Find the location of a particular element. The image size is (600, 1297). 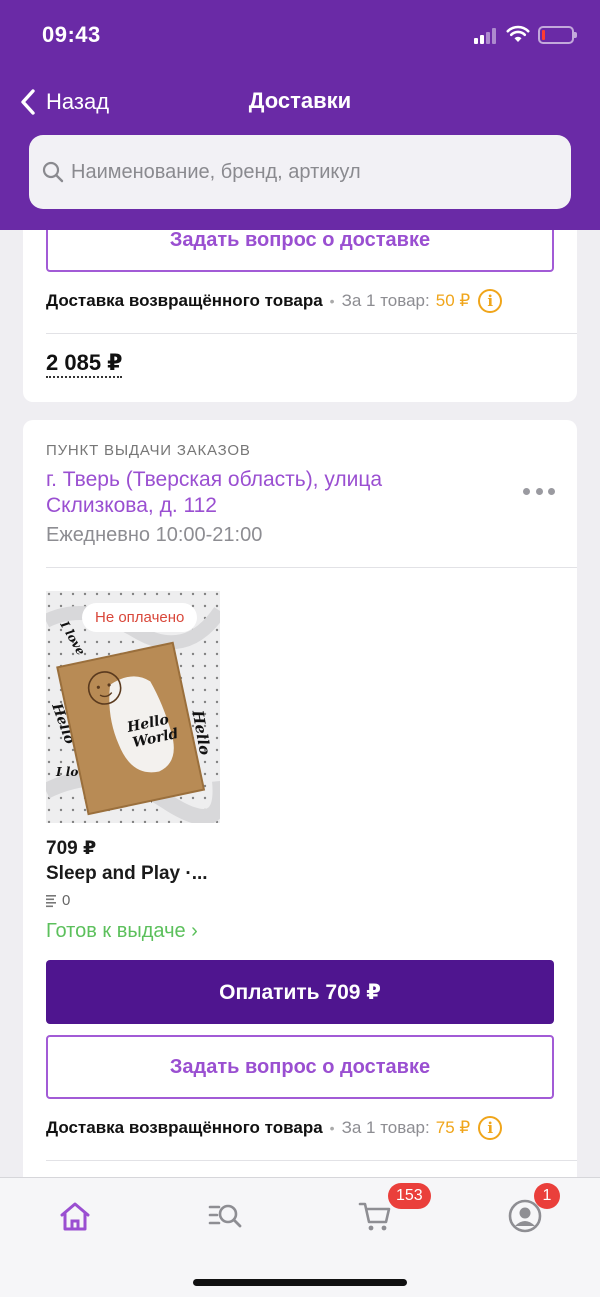

ready-status-link: Готов к выдаче › is located at coordinates (122, 931).